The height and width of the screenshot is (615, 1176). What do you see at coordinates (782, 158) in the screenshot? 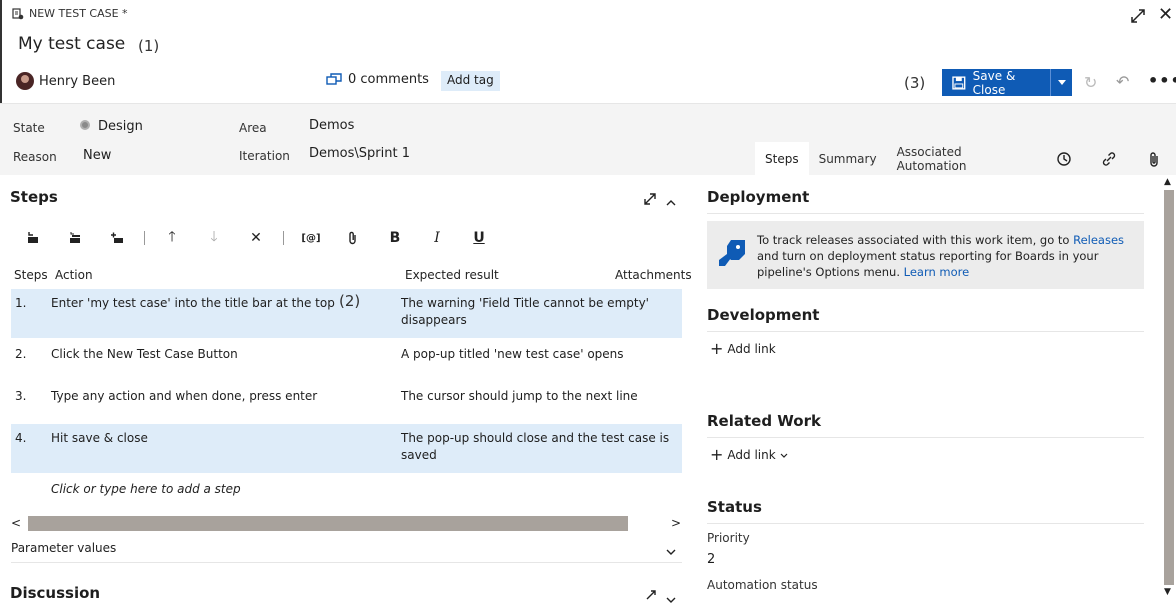
I see `tab-steps: Steps` at bounding box center [782, 158].